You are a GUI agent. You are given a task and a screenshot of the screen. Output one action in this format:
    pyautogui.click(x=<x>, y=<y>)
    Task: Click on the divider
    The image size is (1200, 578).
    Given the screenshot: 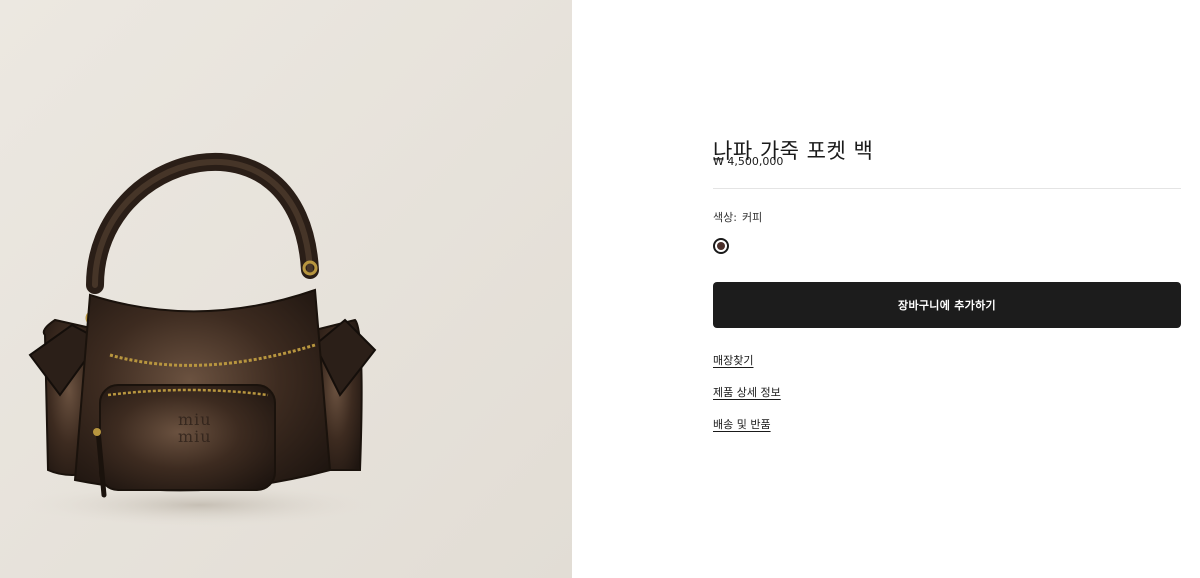 What is the action you would take?
    pyautogui.click(x=947, y=188)
    